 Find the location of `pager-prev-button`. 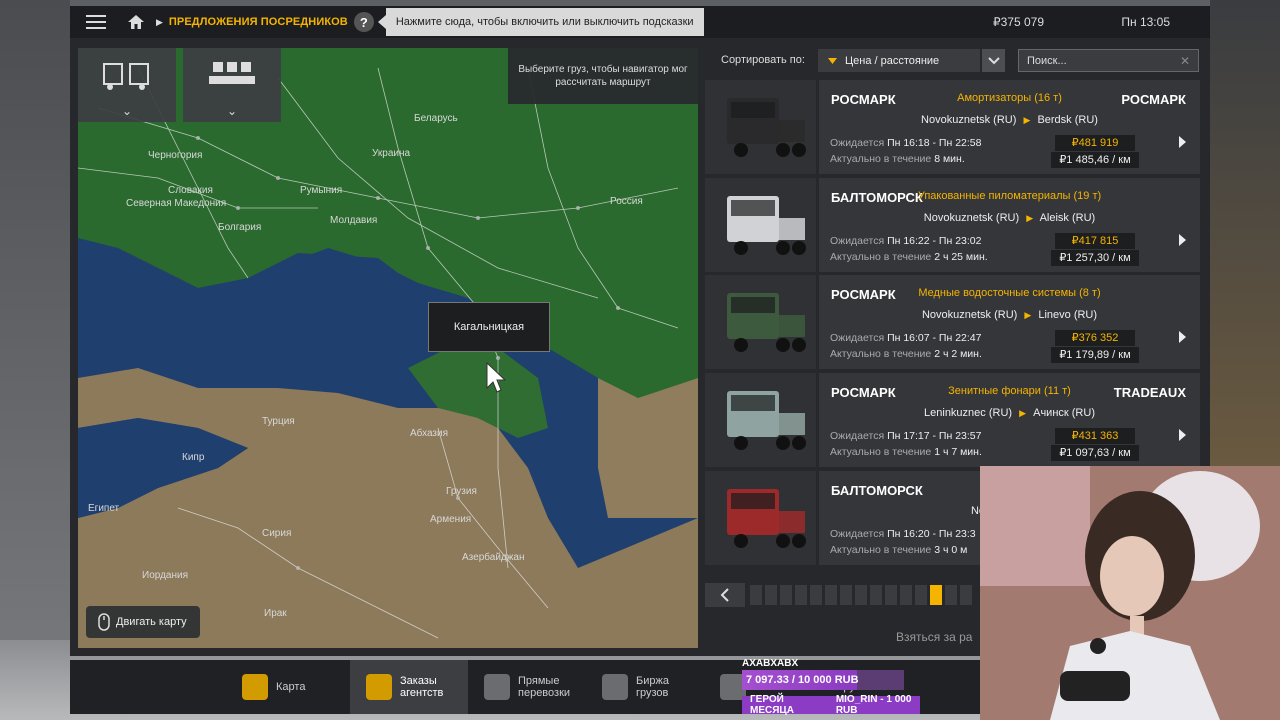

pager-prev-button is located at coordinates (725, 595).